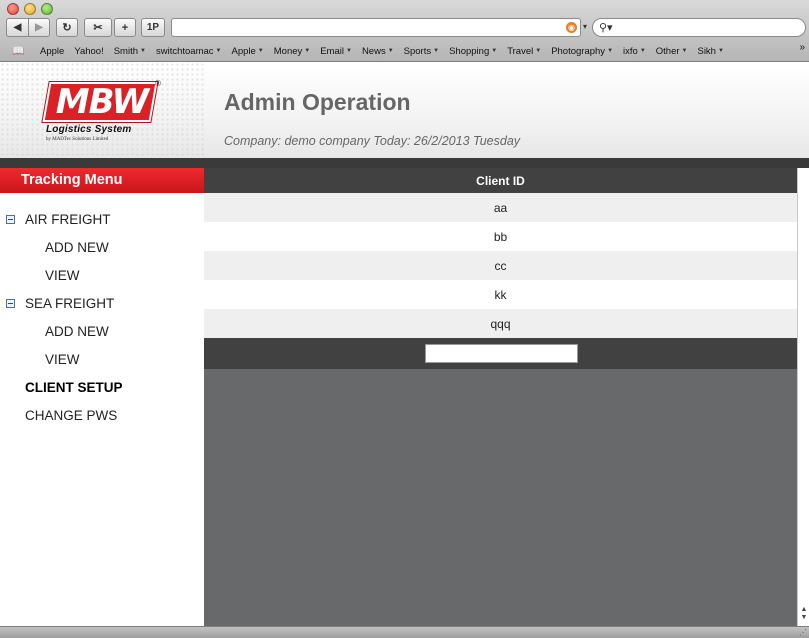 The image size is (809, 638). Describe the element at coordinates (17, 27) in the screenshot. I see `back-arrow-icon: ◀` at that location.